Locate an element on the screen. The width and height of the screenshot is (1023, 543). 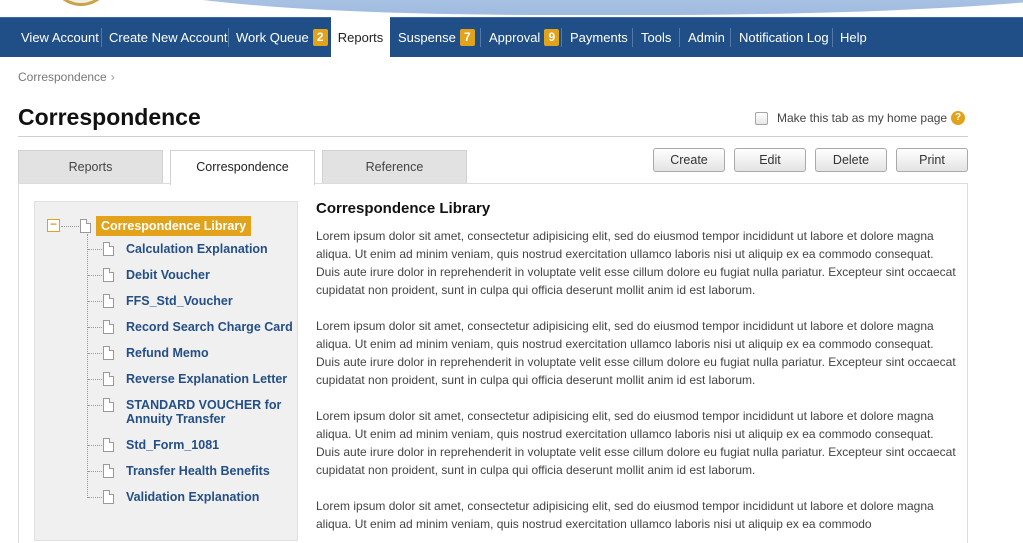
create-button: Create is located at coordinates (689, 160).